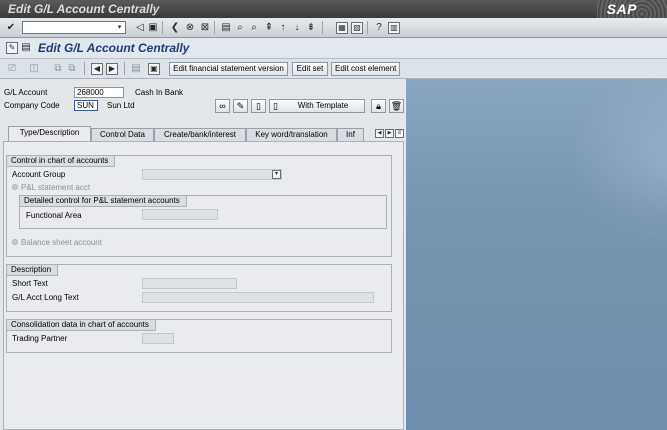 The width and height of the screenshot is (667, 430). I want to click on previous-icon: ◁, so click(140, 28).